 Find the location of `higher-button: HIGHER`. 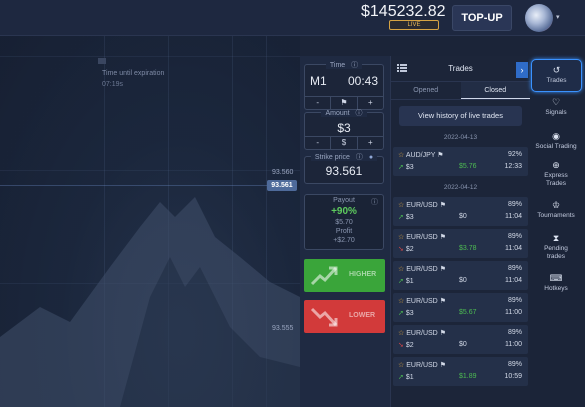

higher-button: HIGHER is located at coordinates (344, 275).